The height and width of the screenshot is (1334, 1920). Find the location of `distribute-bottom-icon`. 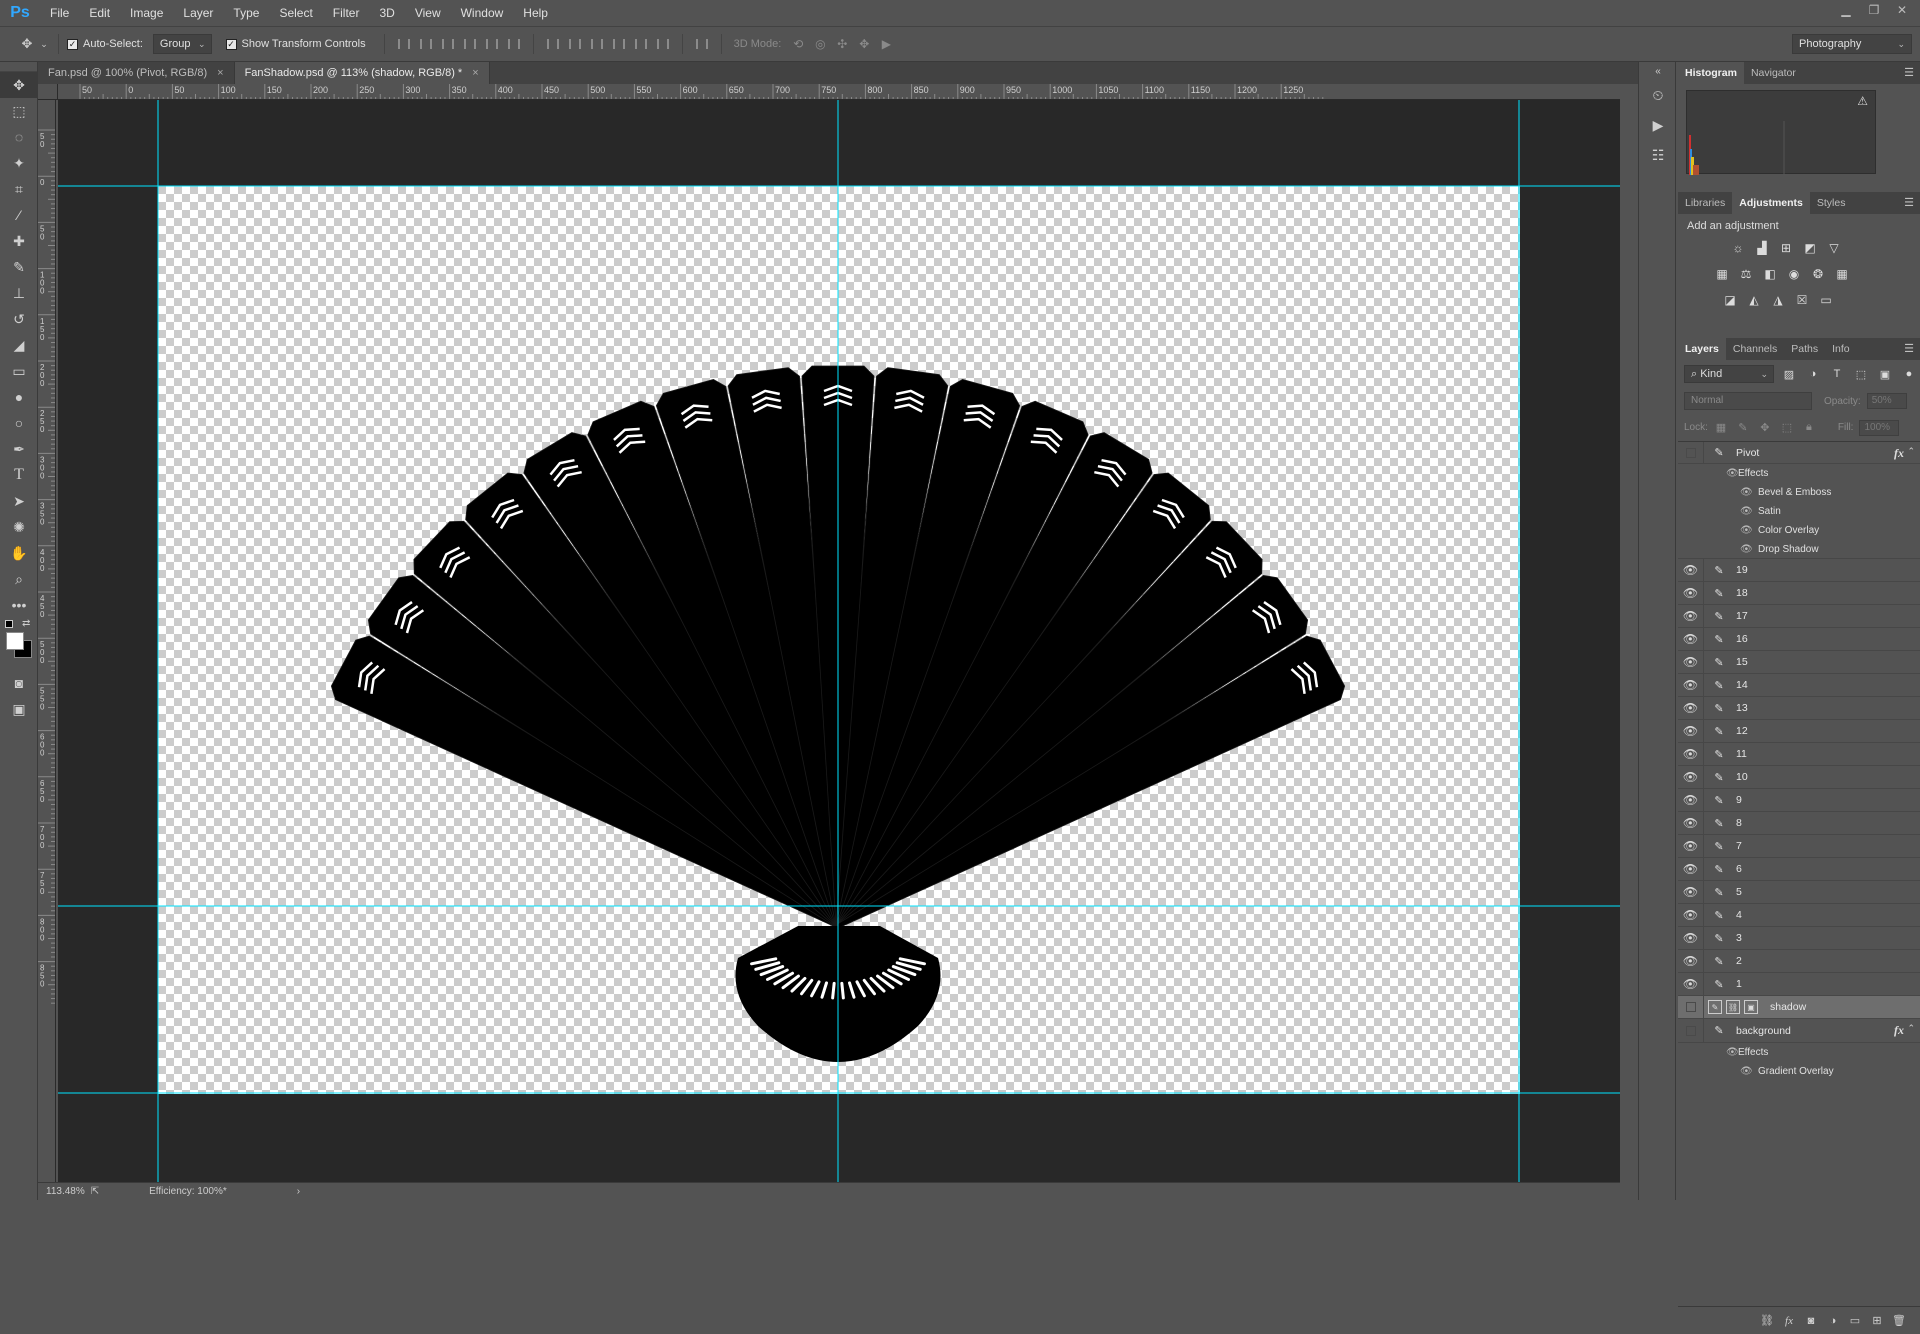

distribute-bottom-icon is located at coordinates (597, 44).